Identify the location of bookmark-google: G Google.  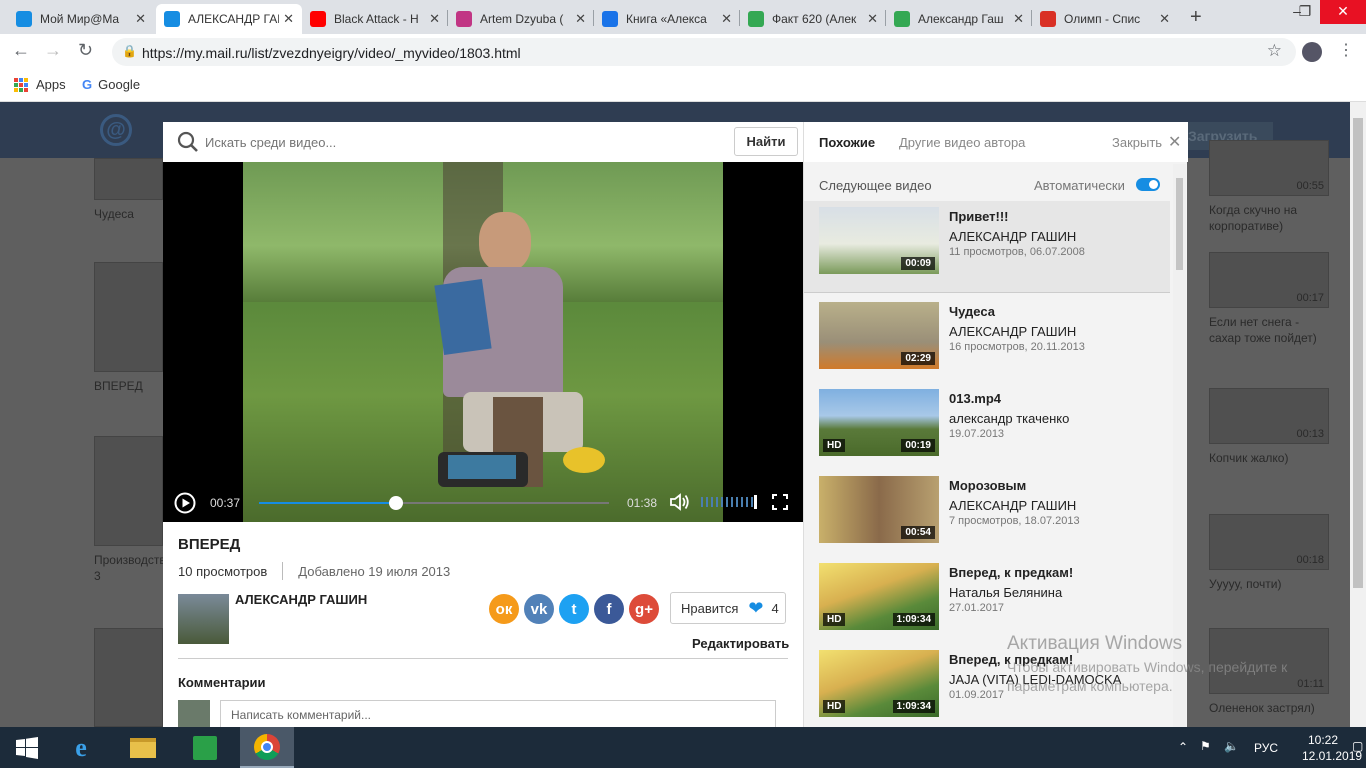
(111, 84).